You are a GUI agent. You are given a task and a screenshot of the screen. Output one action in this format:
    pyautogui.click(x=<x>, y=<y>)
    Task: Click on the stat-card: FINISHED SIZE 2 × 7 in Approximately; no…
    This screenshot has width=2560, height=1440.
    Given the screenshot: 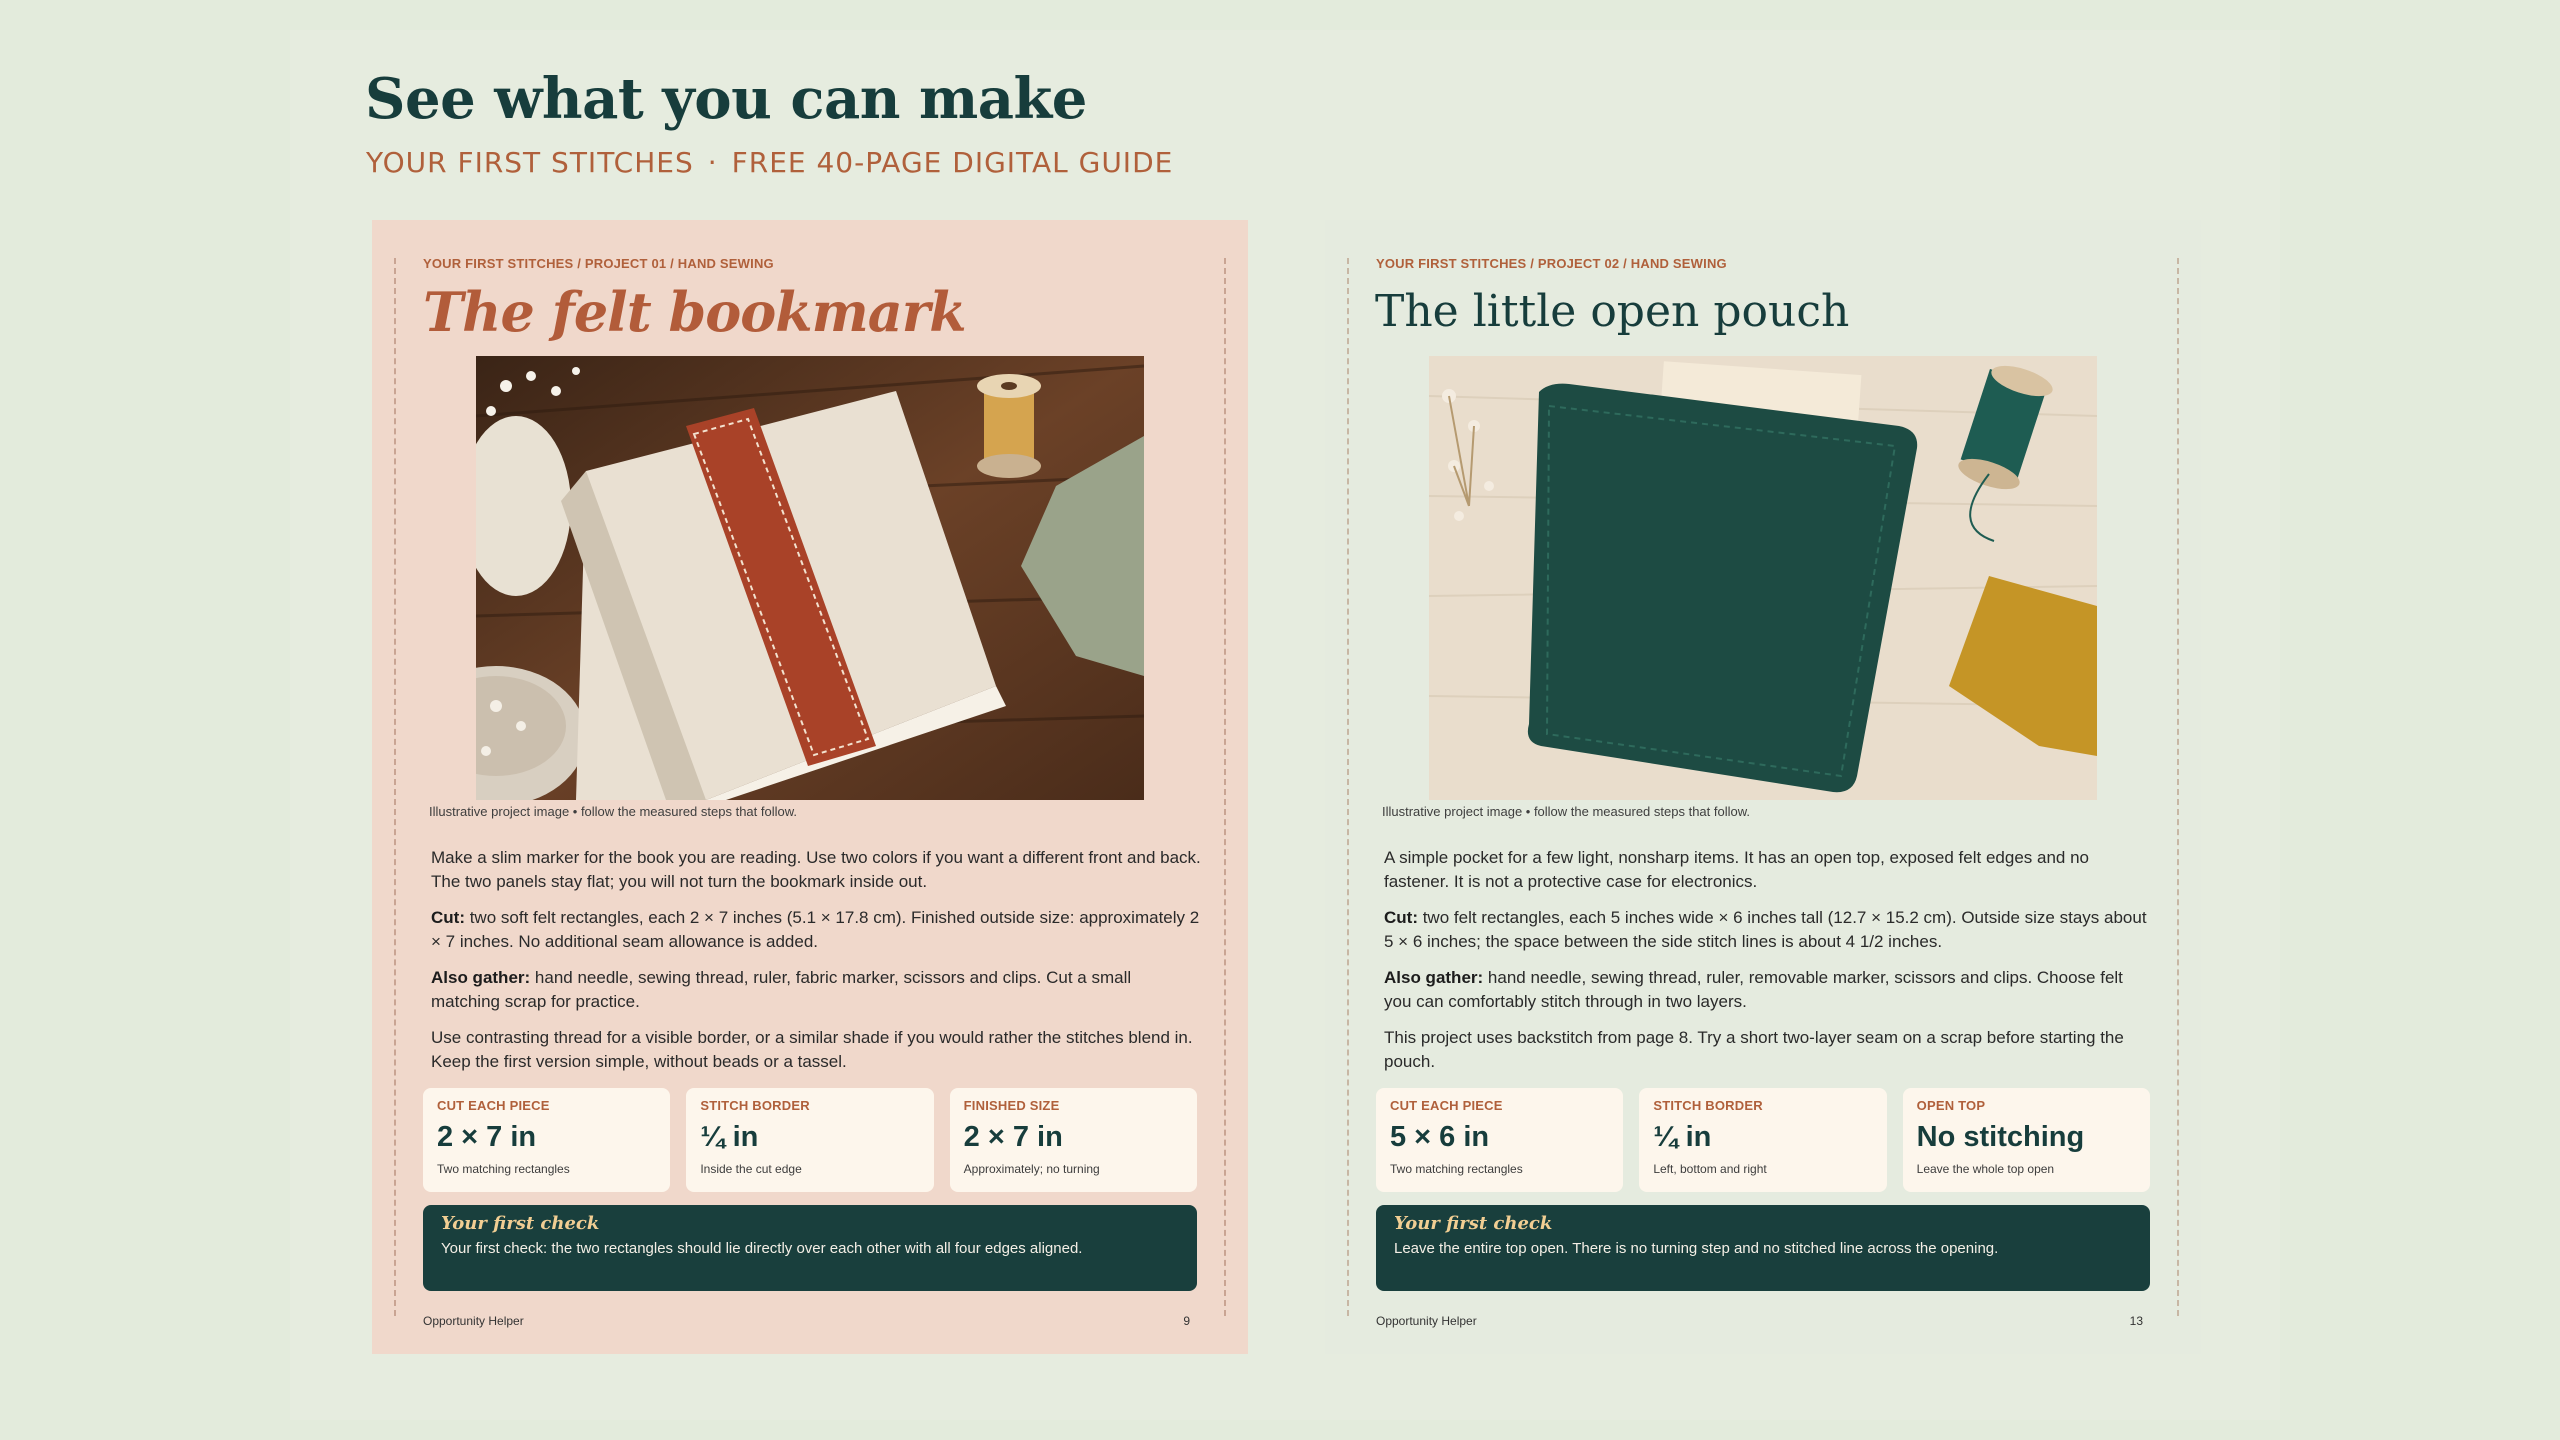 What is the action you would take?
    pyautogui.click(x=1073, y=1140)
    